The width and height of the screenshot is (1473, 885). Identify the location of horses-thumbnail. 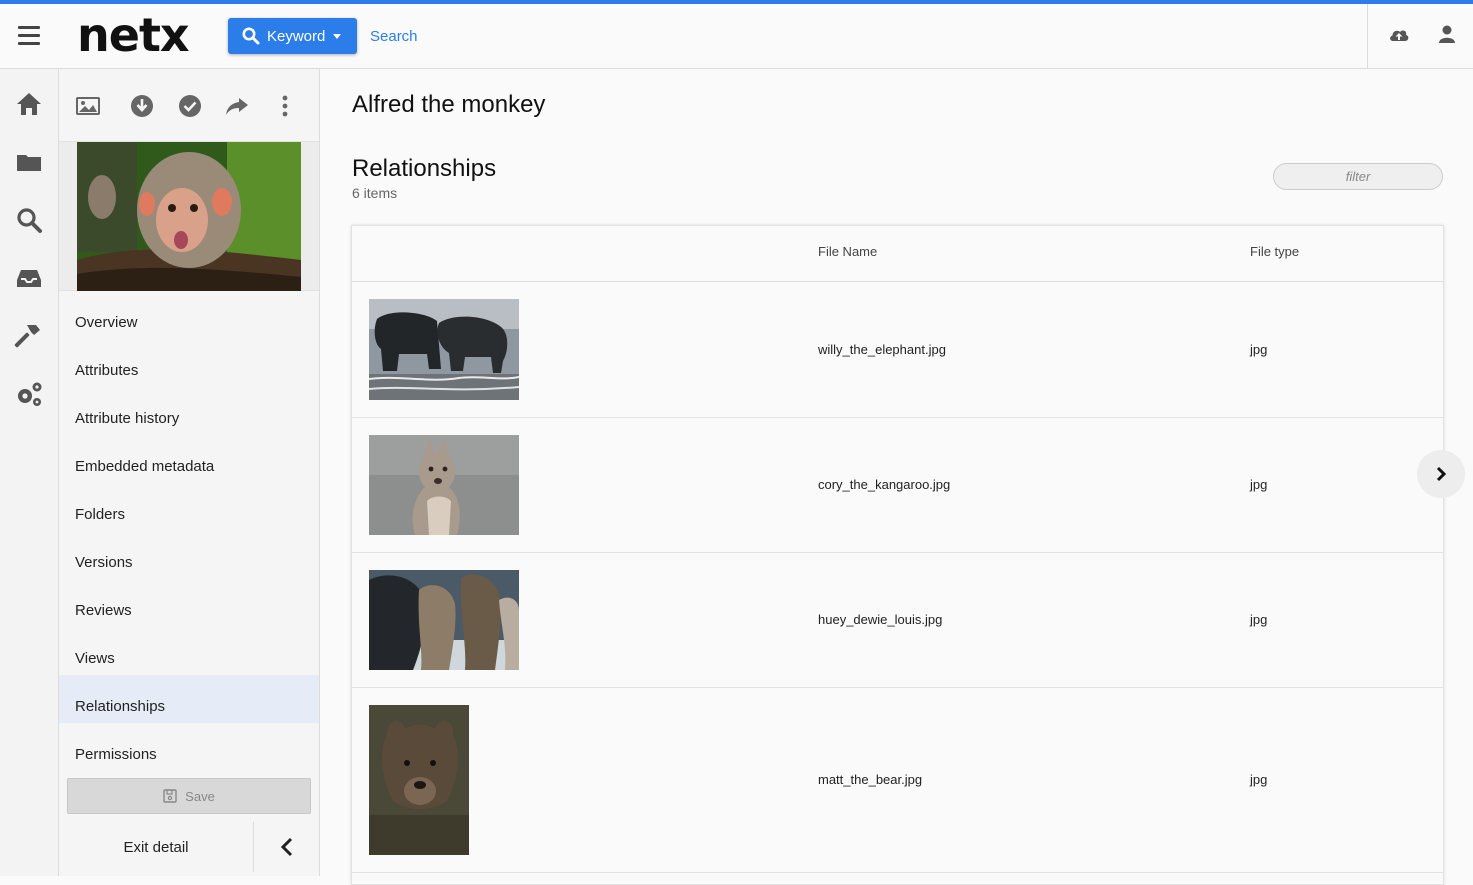
(444, 620).